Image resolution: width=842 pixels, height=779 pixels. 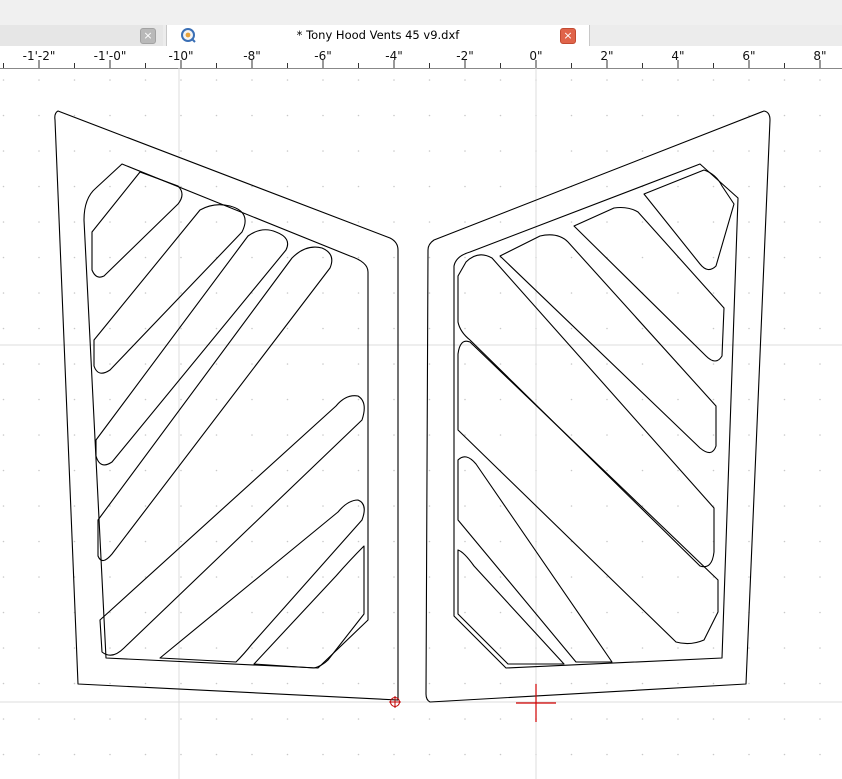 What do you see at coordinates (395, 702) in the screenshot?
I see `origin-marker` at bounding box center [395, 702].